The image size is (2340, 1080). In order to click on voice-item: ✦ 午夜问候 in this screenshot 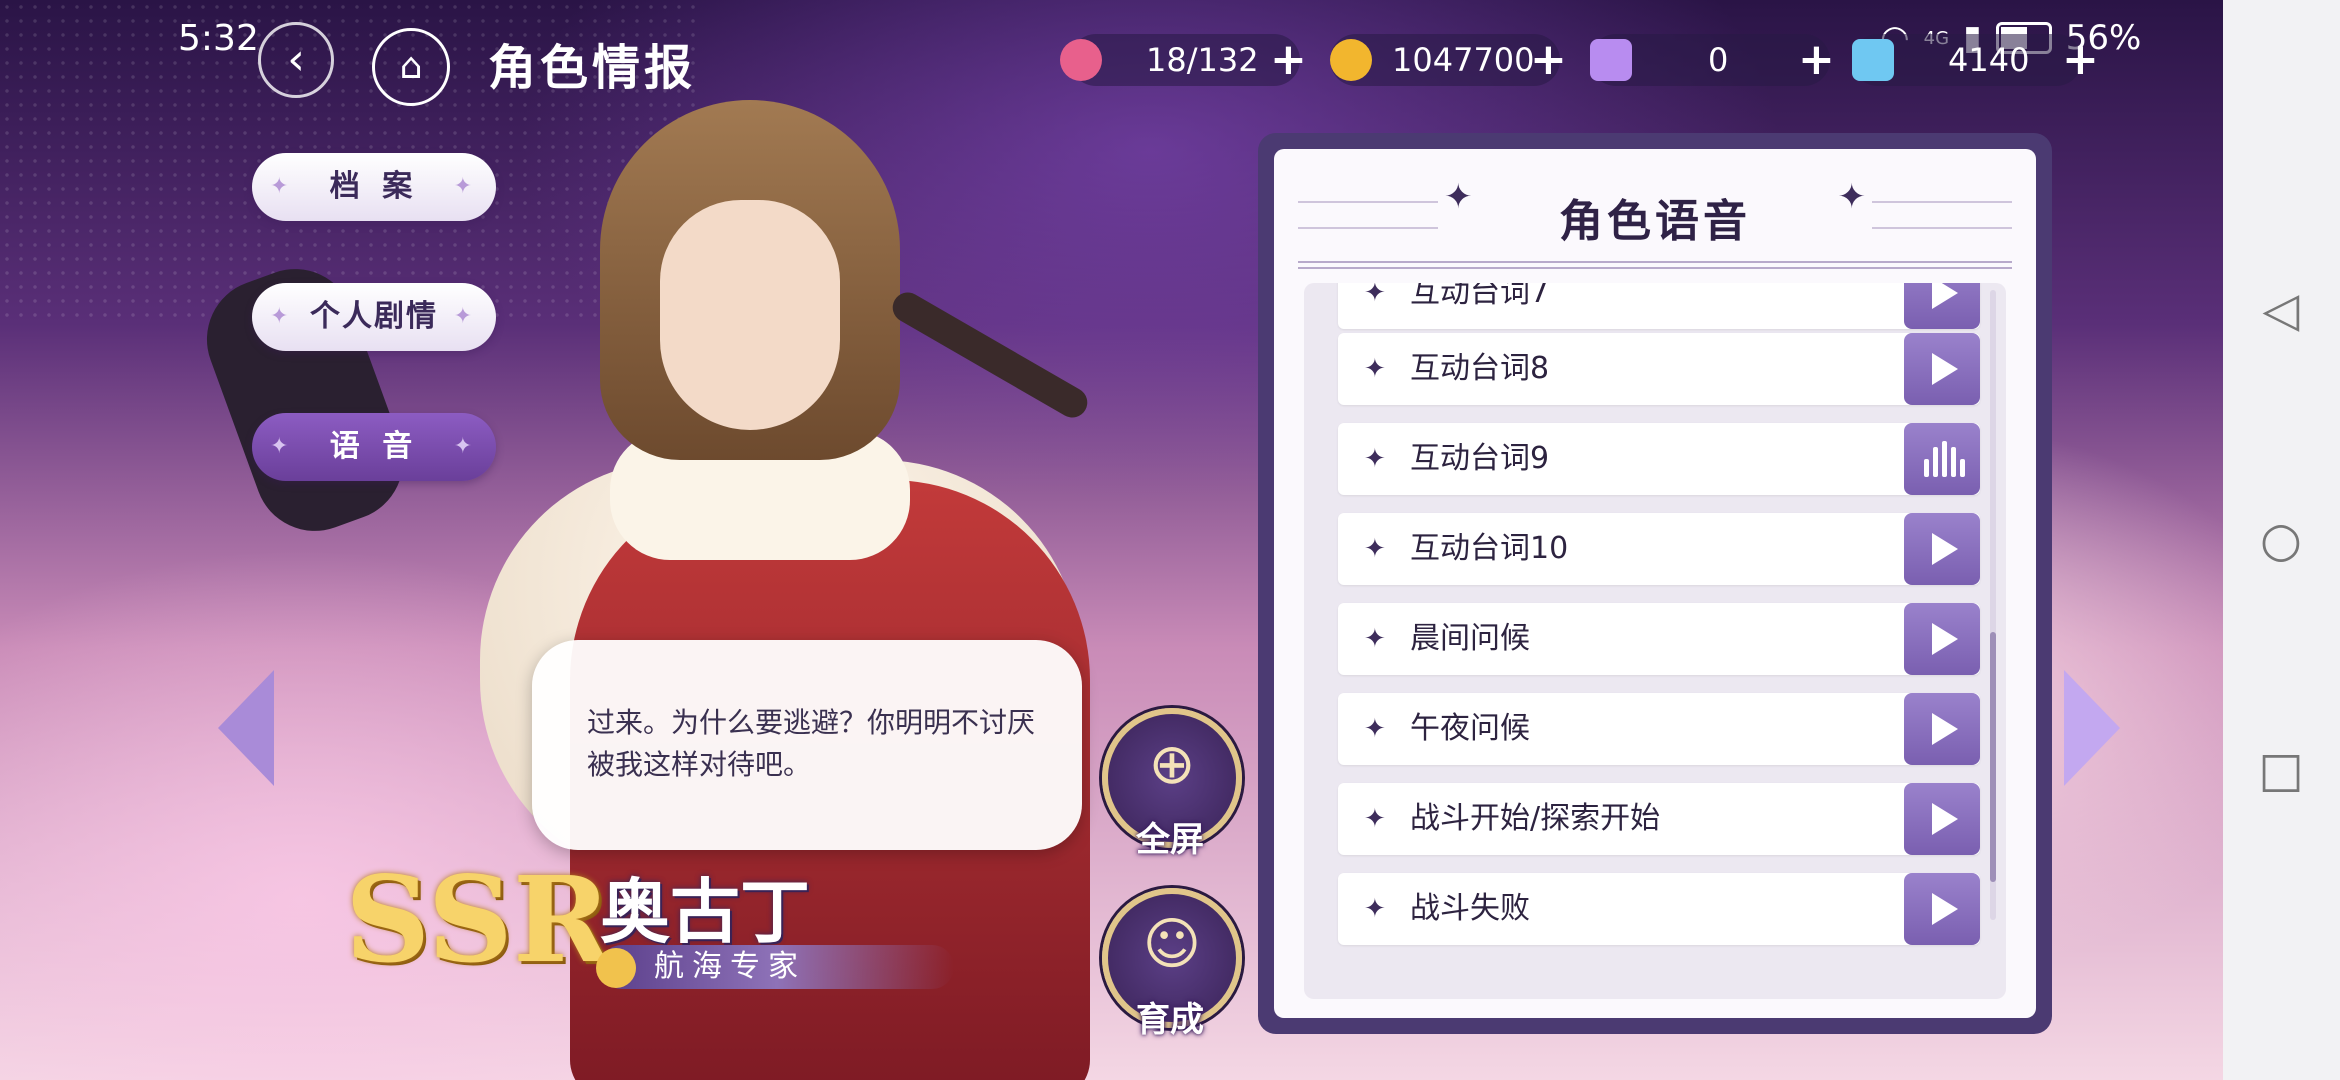, I will do `click(1659, 729)`.